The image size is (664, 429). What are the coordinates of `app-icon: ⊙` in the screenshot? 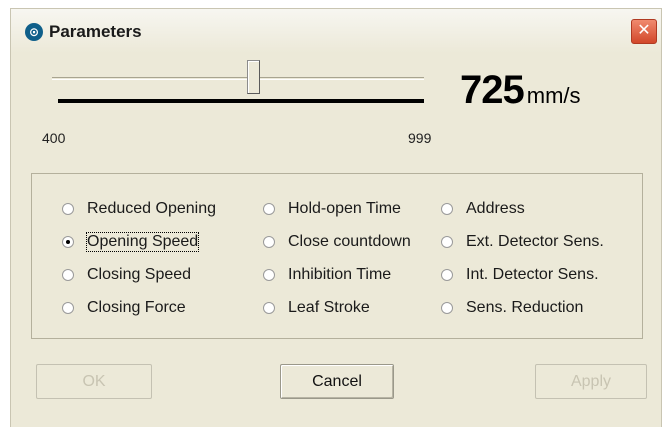 It's located at (34, 32).